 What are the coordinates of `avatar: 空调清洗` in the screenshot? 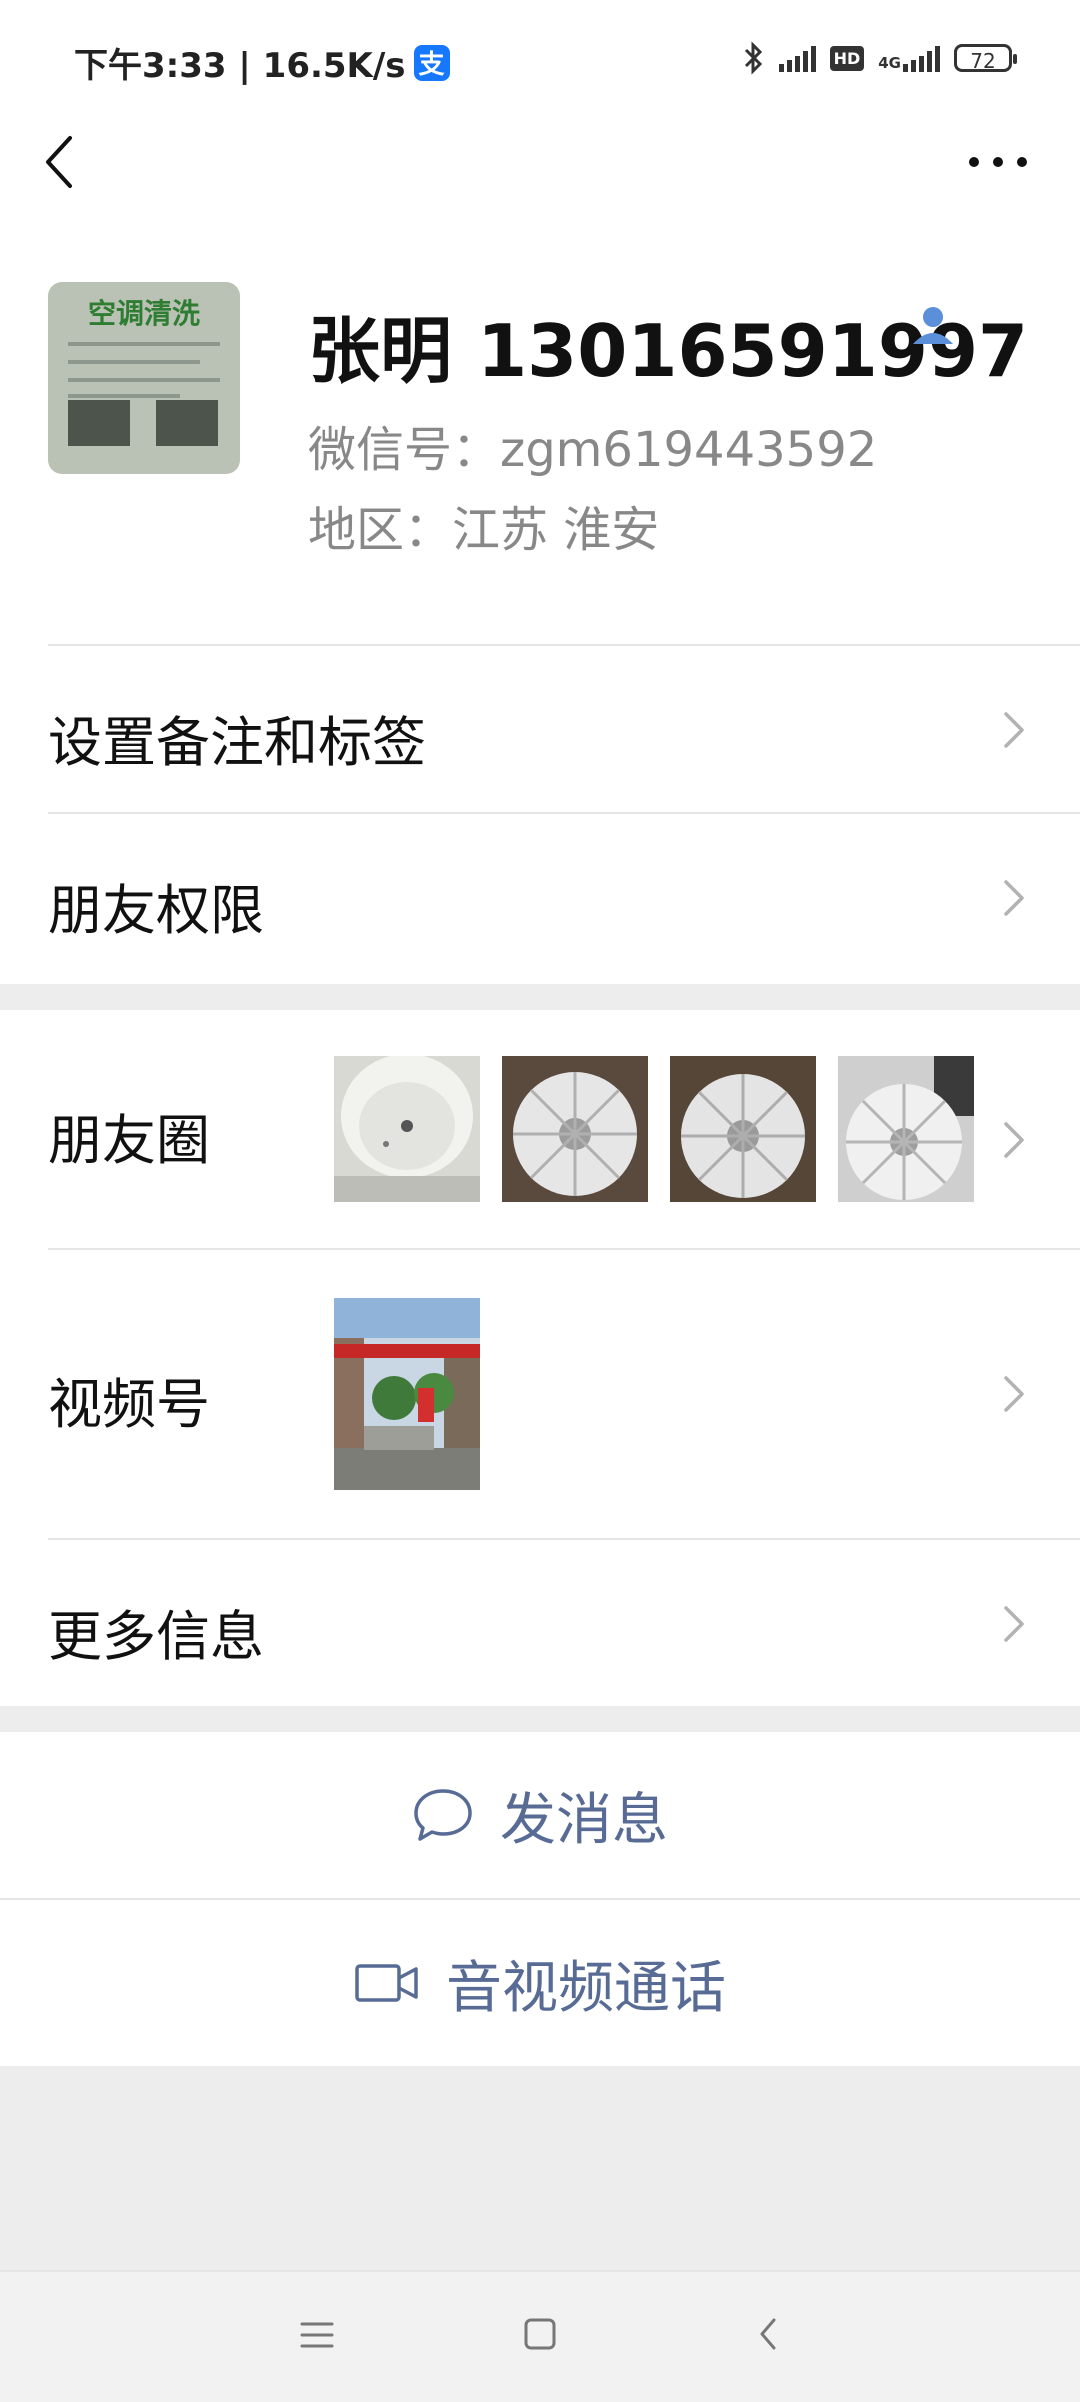 It's located at (144, 378).